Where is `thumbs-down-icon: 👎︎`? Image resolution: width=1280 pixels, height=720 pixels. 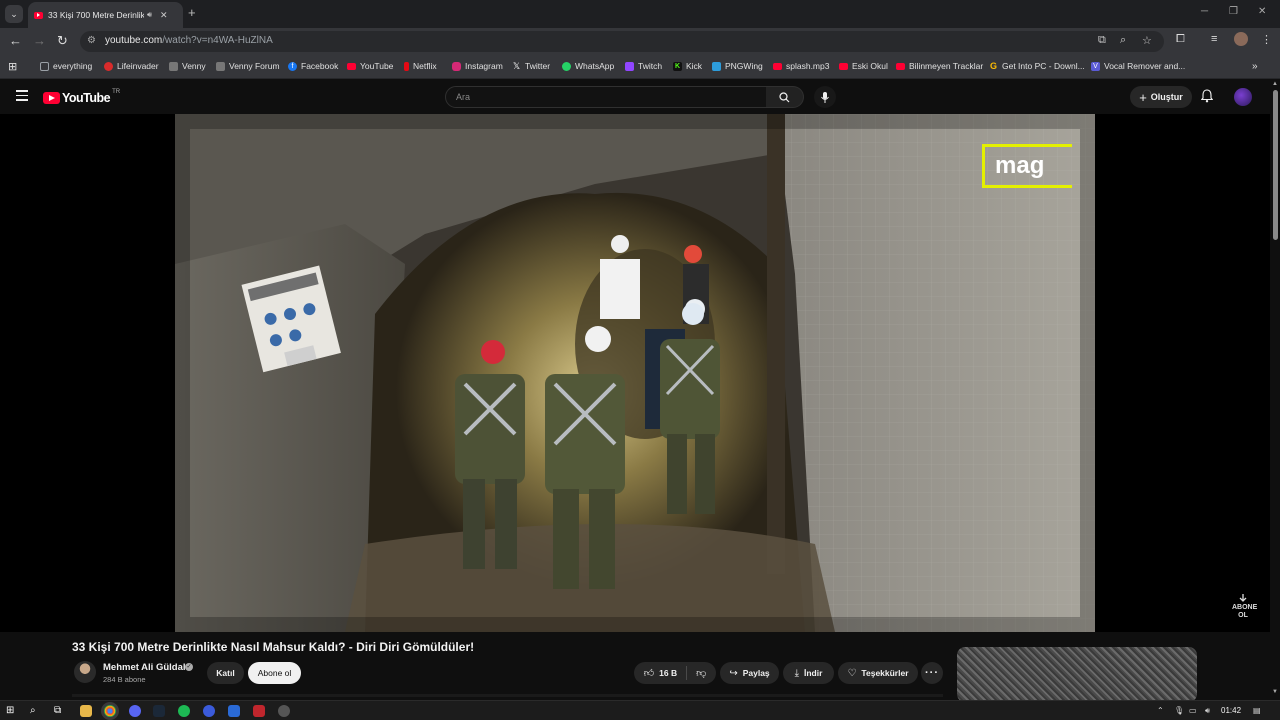
thumbs-down-icon: 👎︎ is located at coordinates (701, 673).